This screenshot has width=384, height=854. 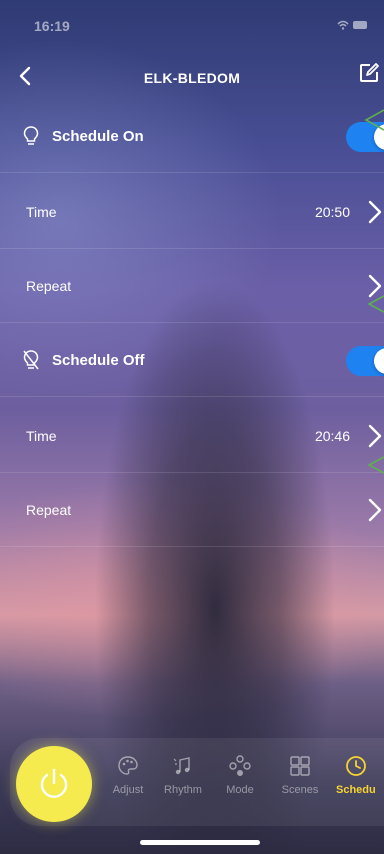 I want to click on time-value: 20:46, so click(x=332, y=436).